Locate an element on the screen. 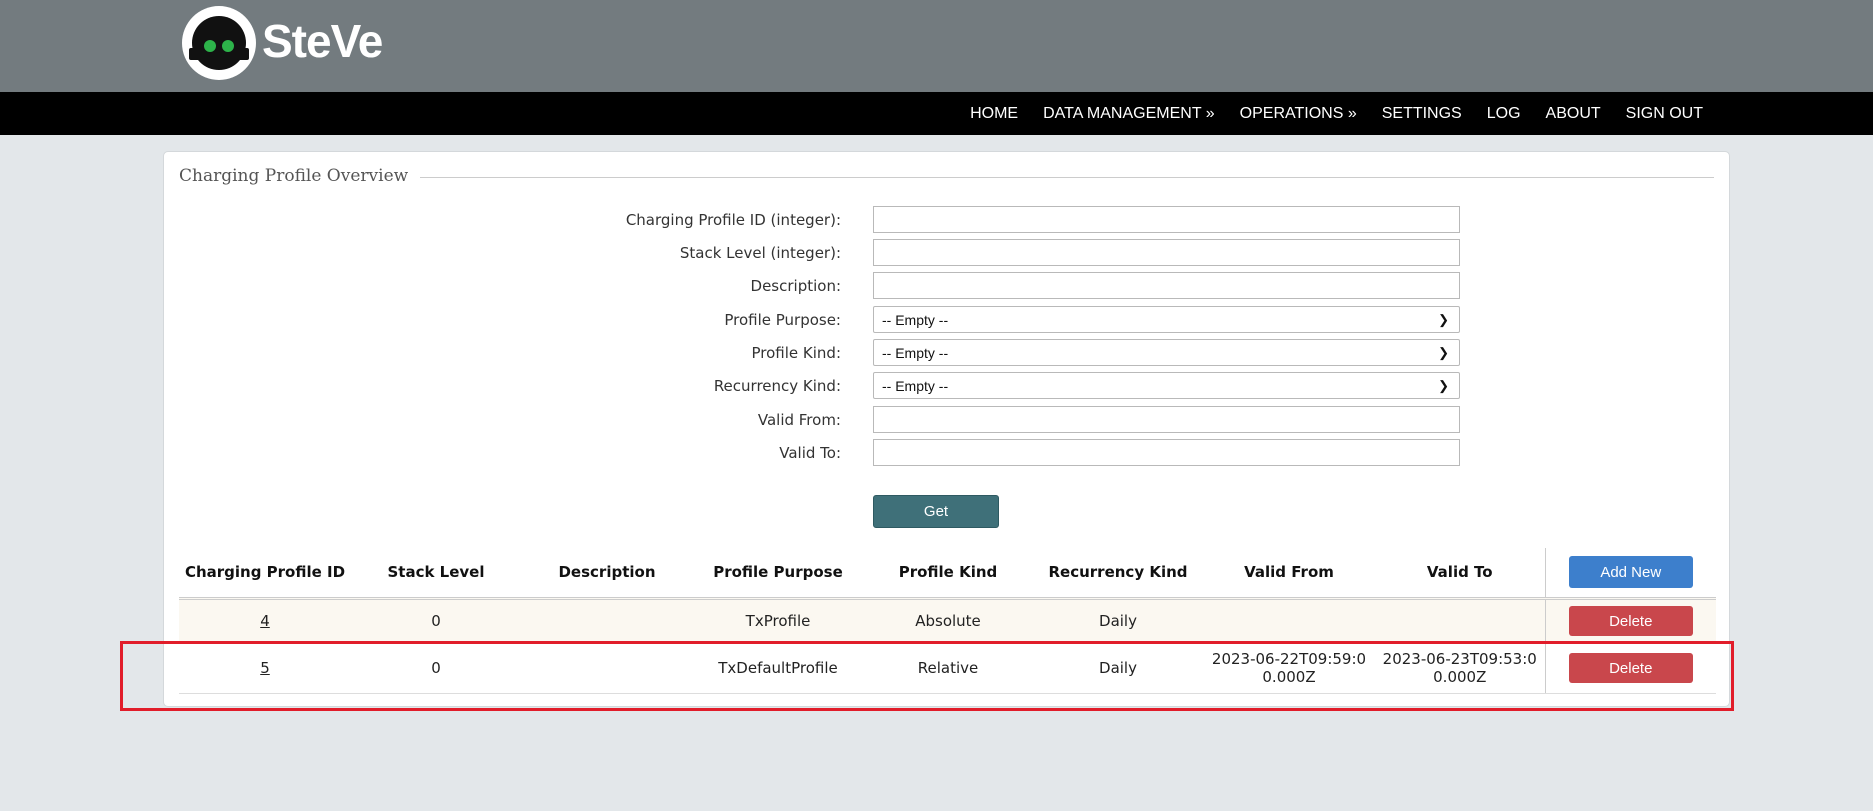 The image size is (1873, 811). profile-purpose-value: -- Empty -- is located at coordinates (915, 319).